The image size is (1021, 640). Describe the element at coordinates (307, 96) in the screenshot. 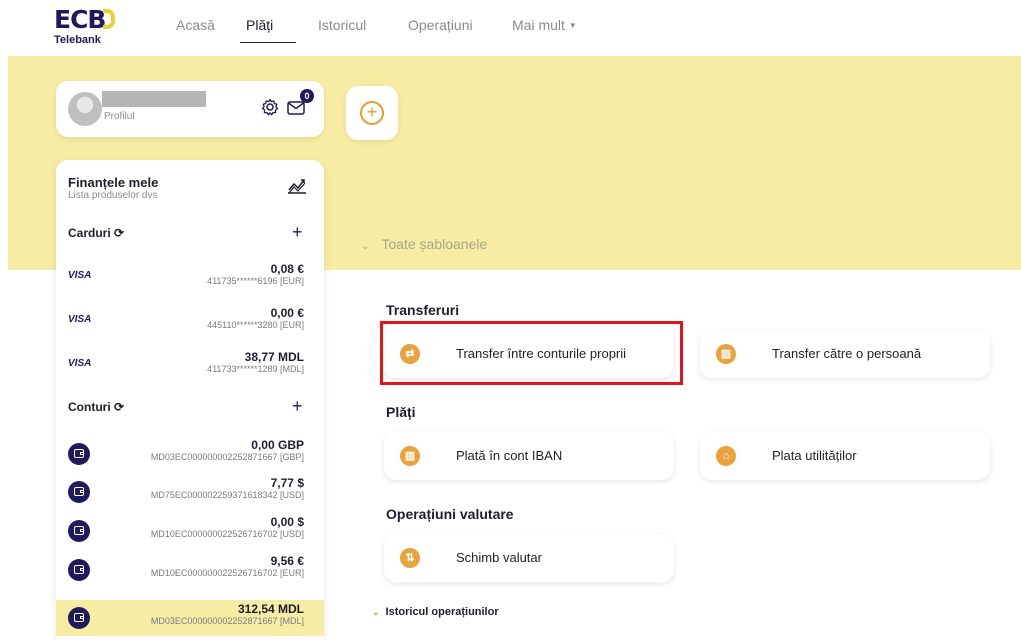

I see `unread-badge: 0` at that location.